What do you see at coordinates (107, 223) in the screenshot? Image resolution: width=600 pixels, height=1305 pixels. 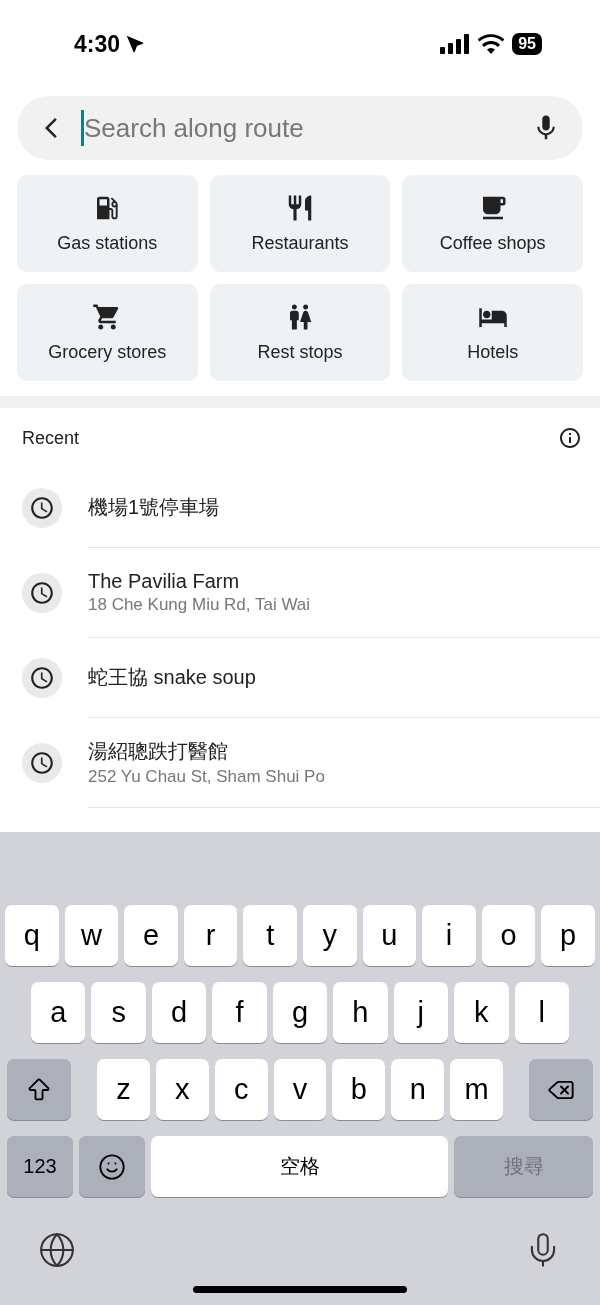 I see `category-button: Gas stations` at bounding box center [107, 223].